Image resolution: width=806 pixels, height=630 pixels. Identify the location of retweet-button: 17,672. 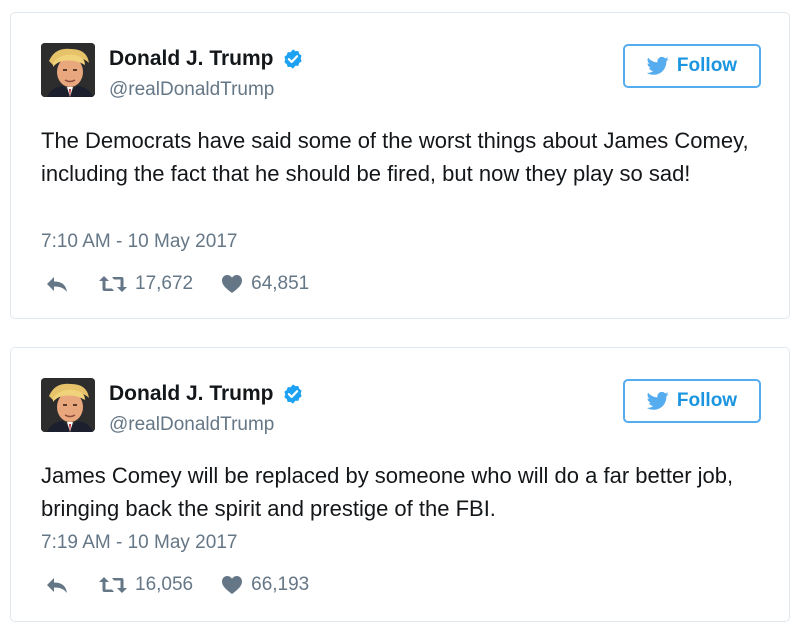
(146, 284).